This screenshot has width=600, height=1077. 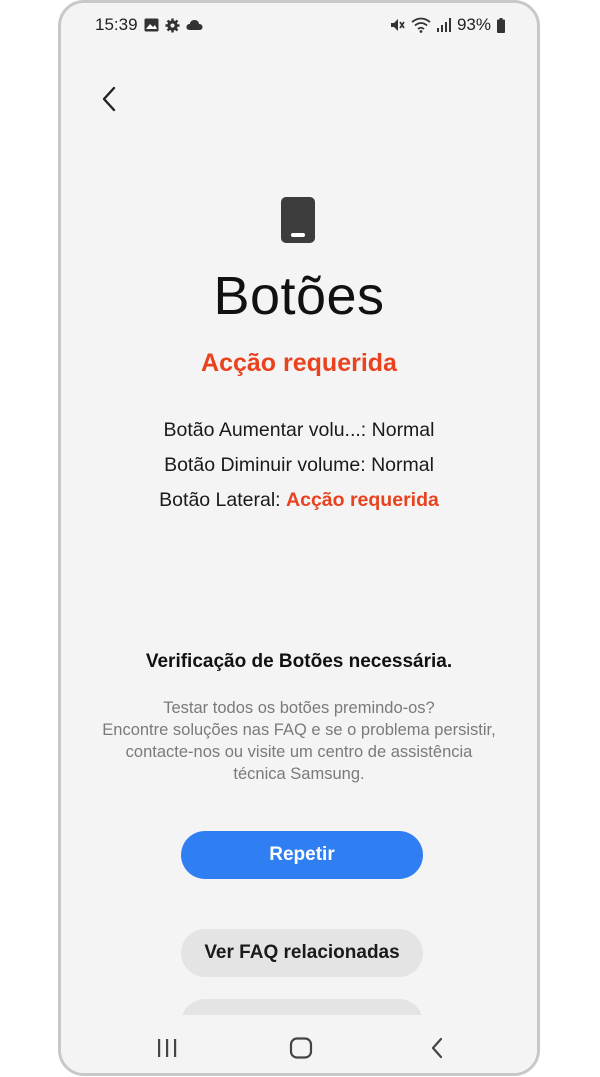 I want to click on result-label: Botão Aumentar volu...:, so click(x=267, y=430).